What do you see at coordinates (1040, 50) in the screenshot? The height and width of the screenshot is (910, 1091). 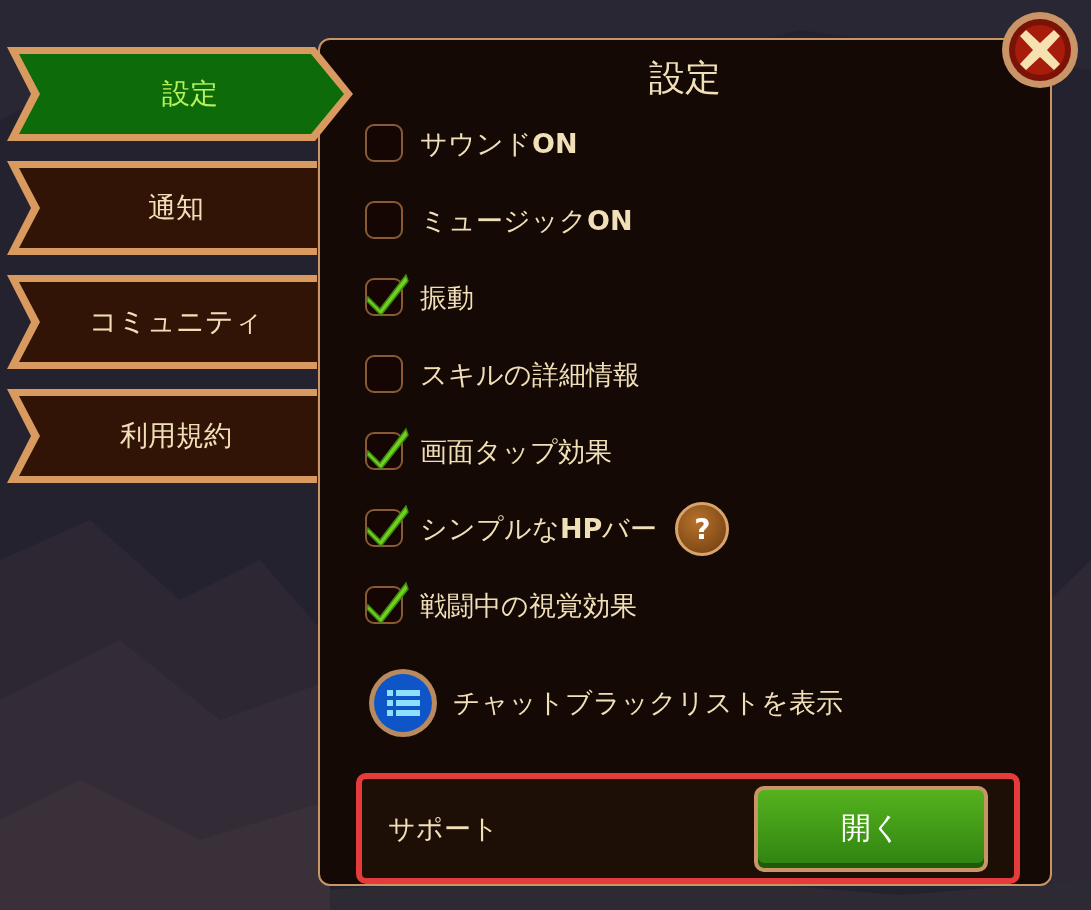 I see `close-icon` at bounding box center [1040, 50].